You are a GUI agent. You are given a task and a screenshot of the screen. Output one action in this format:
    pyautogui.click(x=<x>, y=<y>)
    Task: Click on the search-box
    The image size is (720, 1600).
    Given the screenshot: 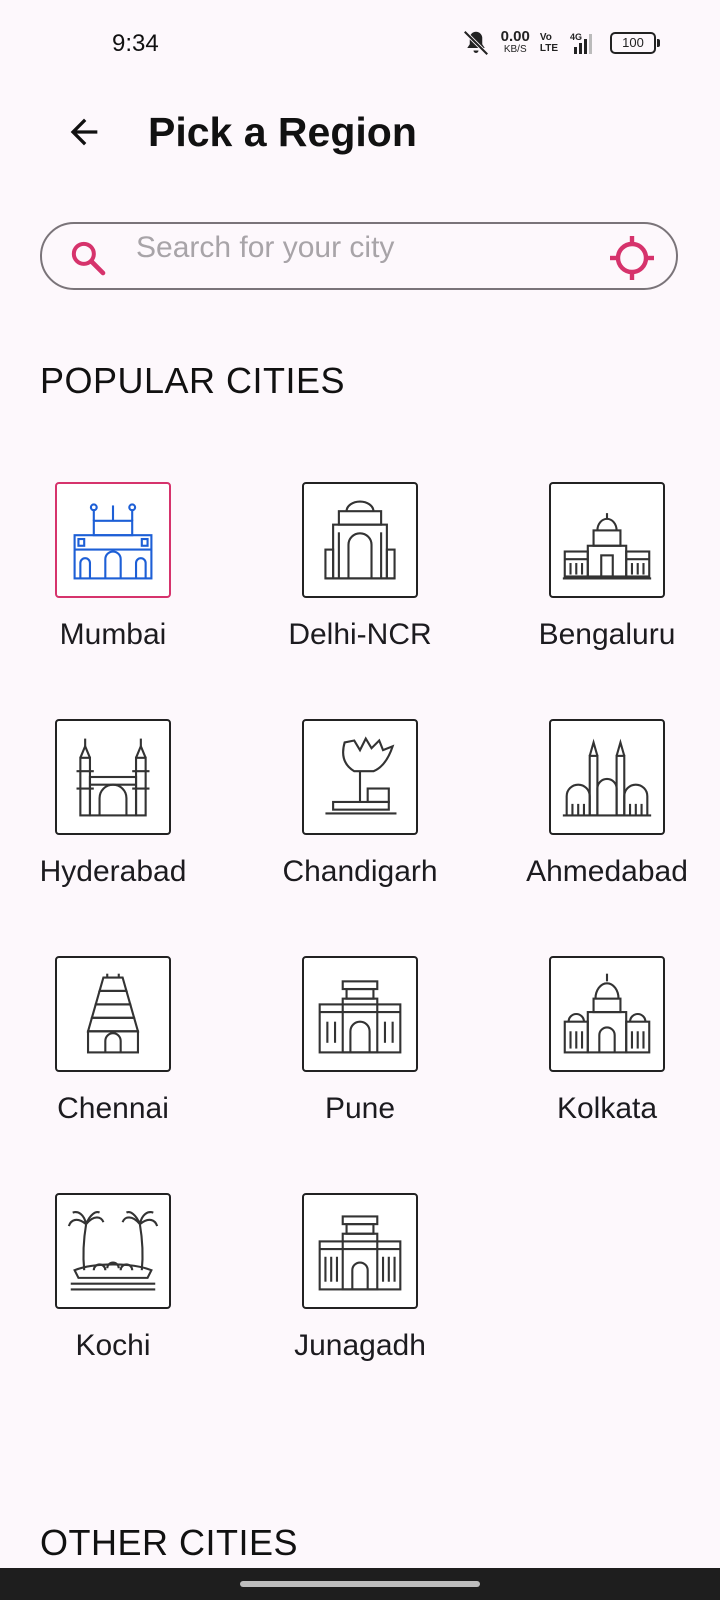 What is the action you would take?
    pyautogui.click(x=359, y=256)
    